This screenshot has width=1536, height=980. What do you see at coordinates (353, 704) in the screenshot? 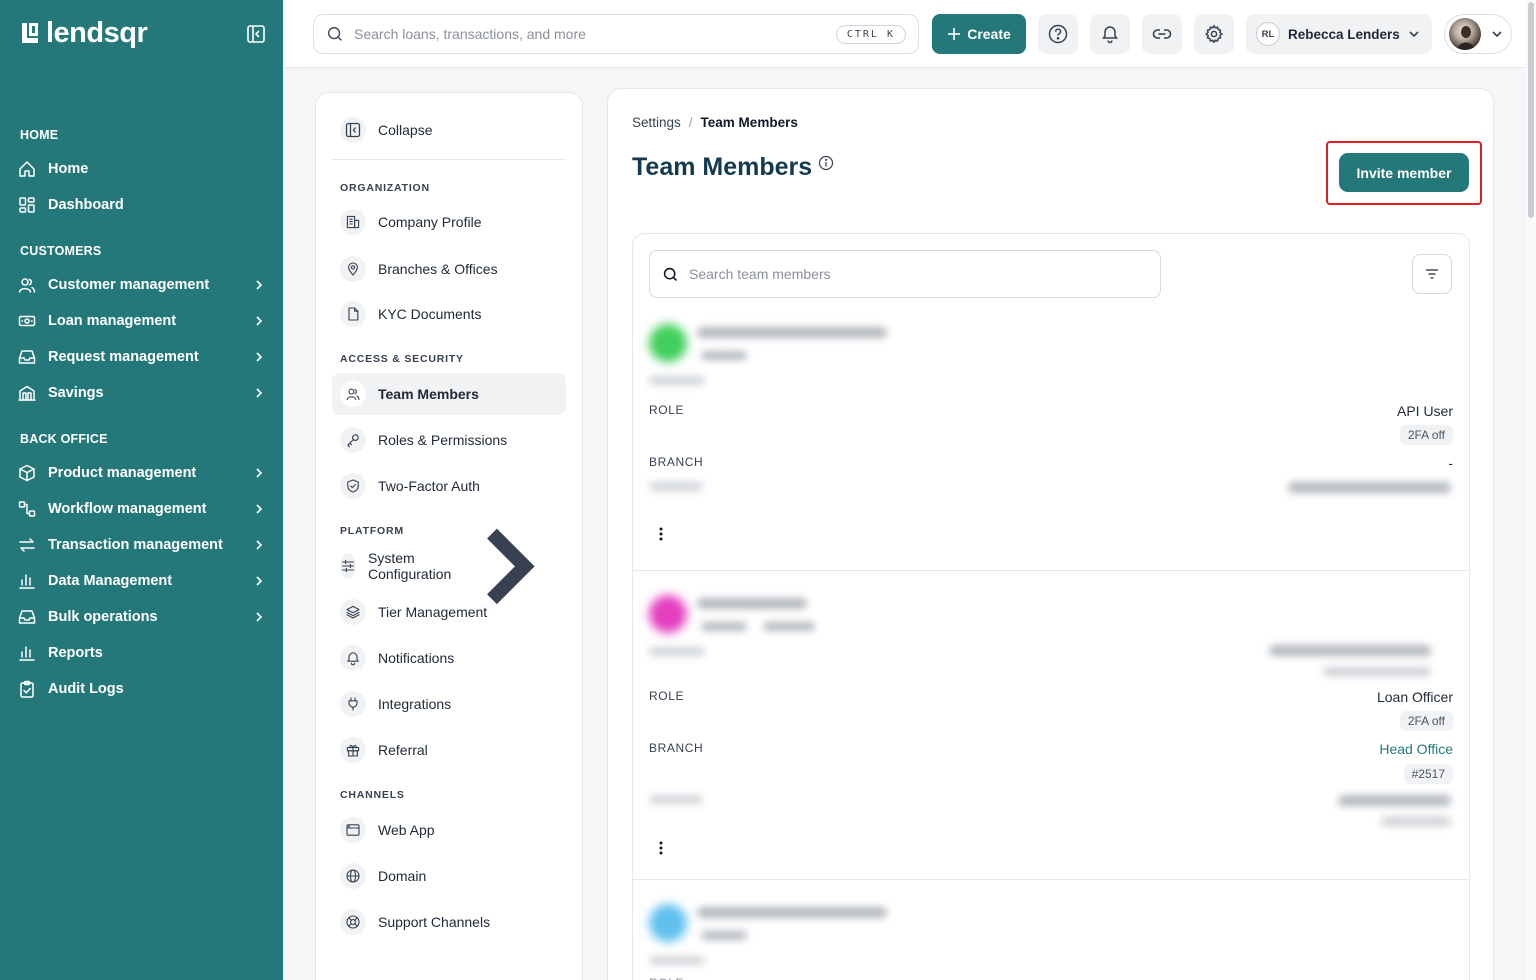
I see `plug-icon` at bounding box center [353, 704].